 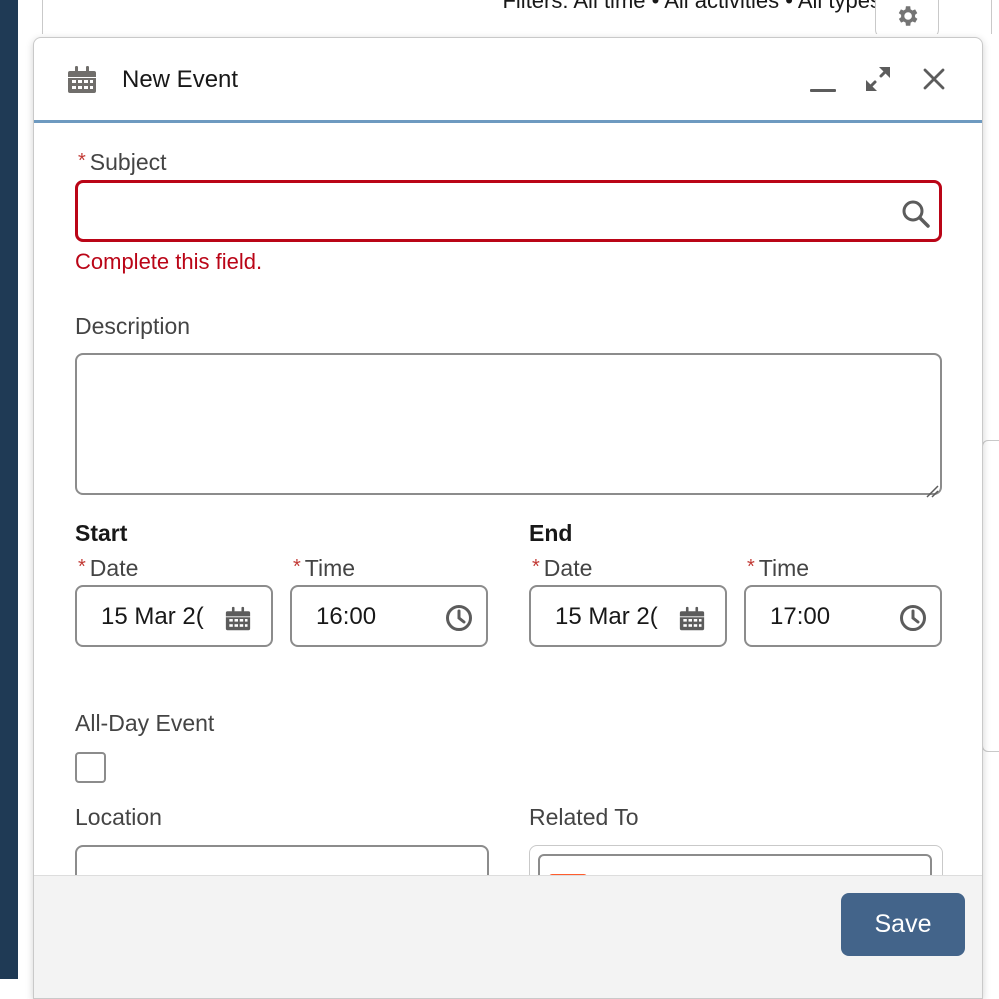 I want to click on search-icon, so click(x=916, y=217).